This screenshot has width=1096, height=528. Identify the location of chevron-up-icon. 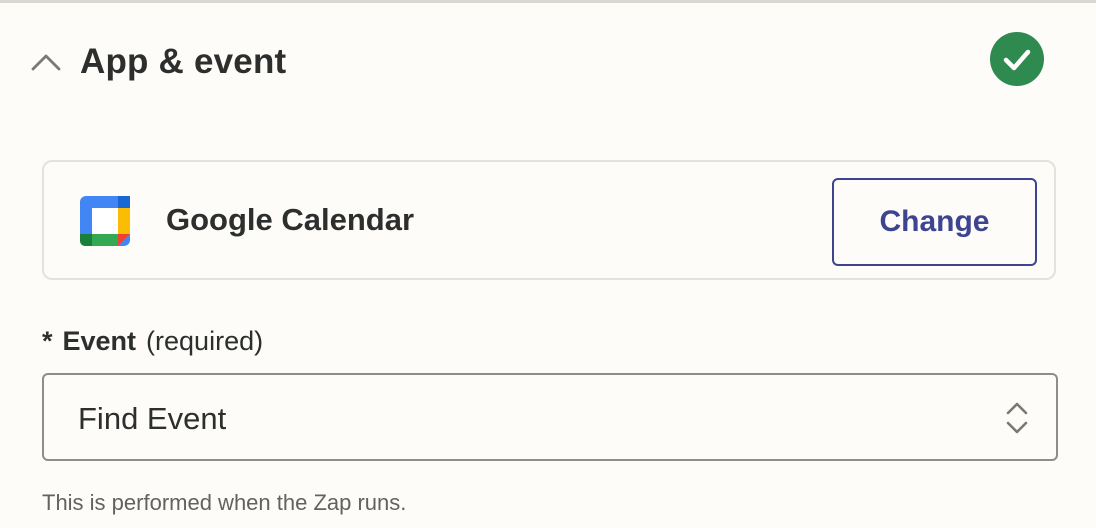
(46, 61).